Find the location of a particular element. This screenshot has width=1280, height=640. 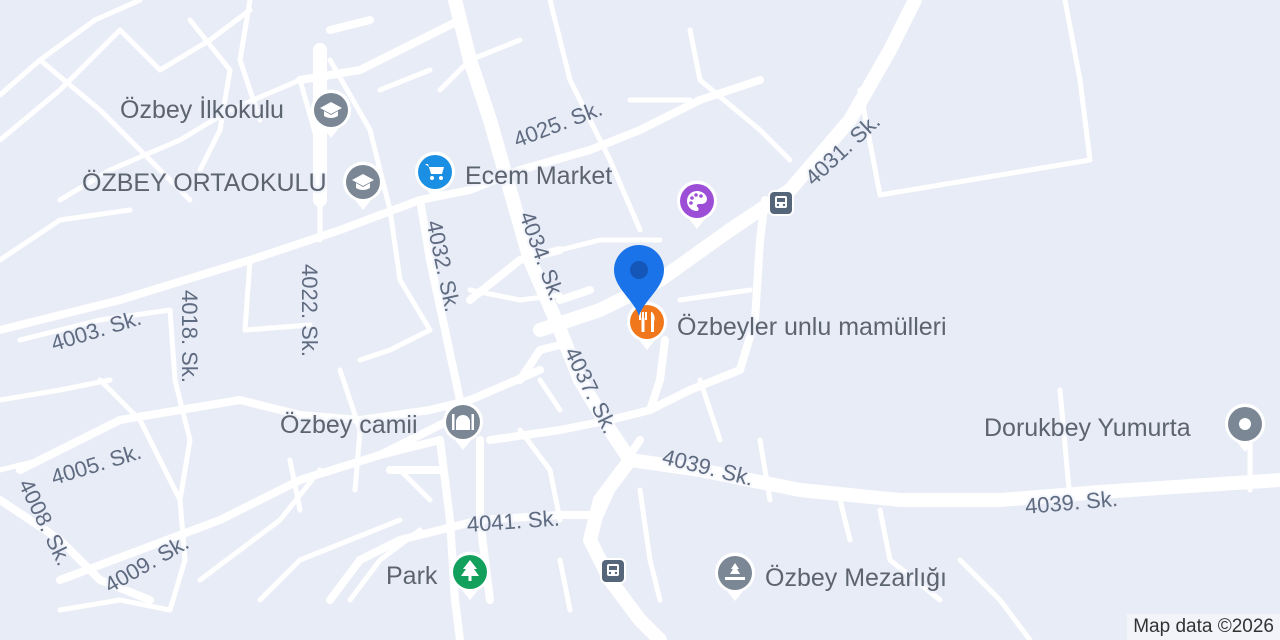

cemetery-pin is located at coordinates (735, 577).